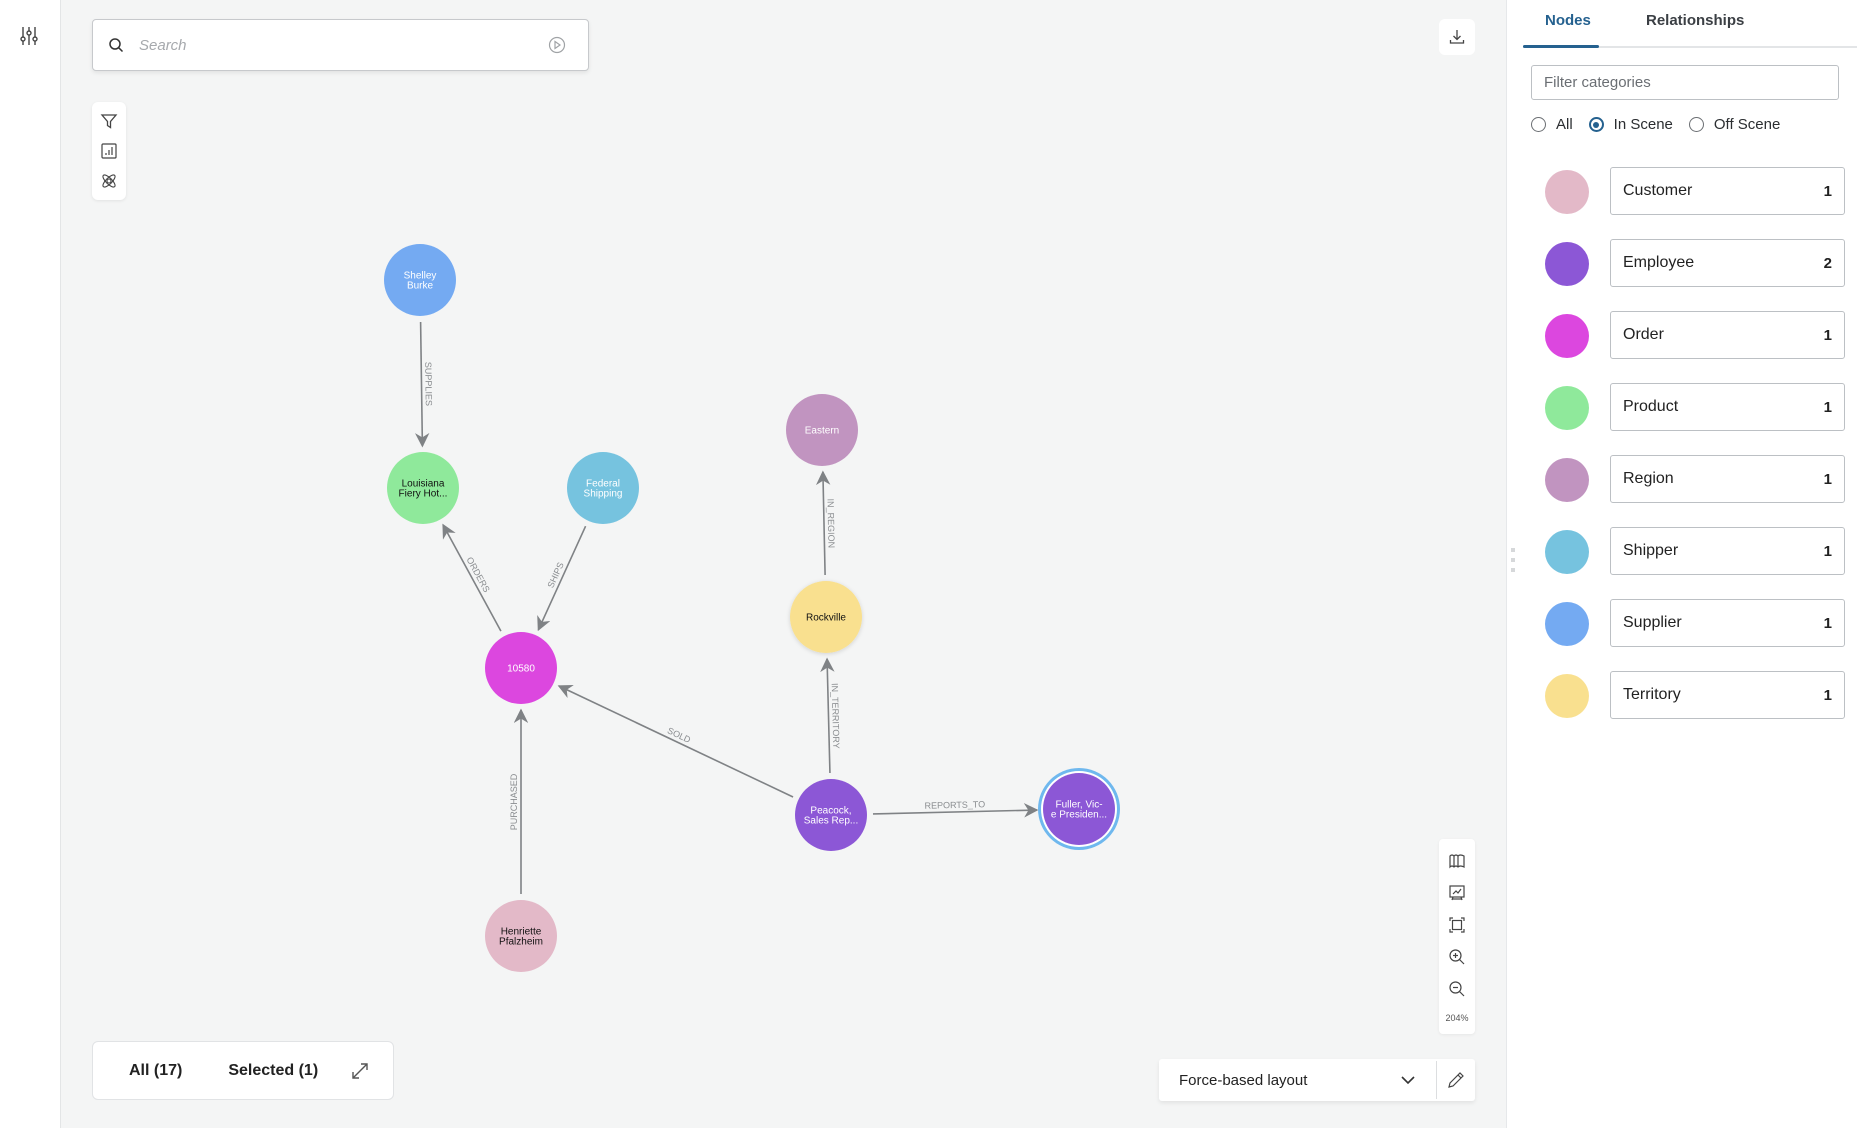  Describe the element at coordinates (1727, 623) in the screenshot. I see `category-item: Supplier 1` at that location.